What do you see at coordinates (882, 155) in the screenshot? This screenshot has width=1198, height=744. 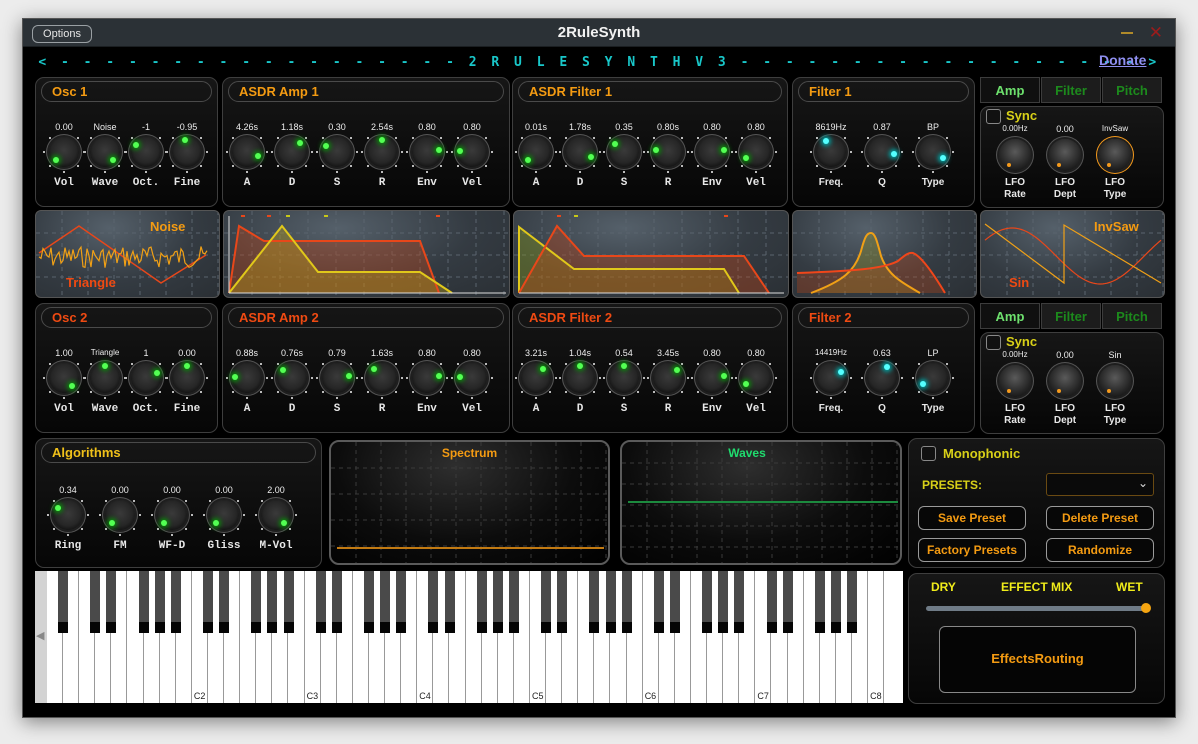 I see `filter1-knob-q: 0.87 Q` at bounding box center [882, 155].